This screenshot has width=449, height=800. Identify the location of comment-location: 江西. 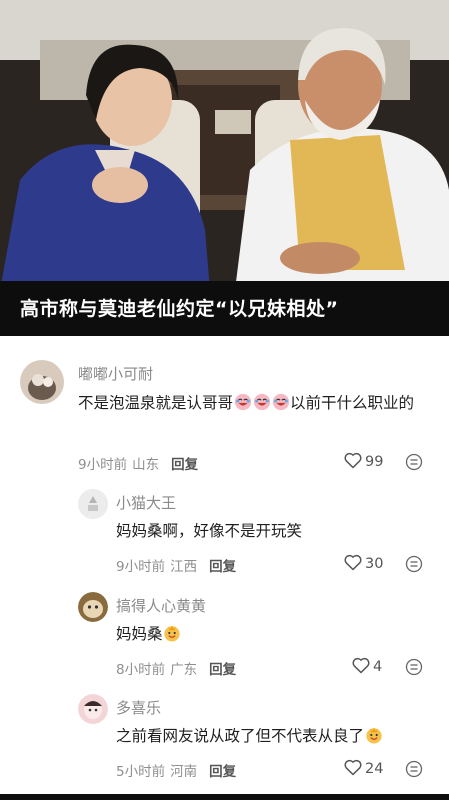
(184, 567).